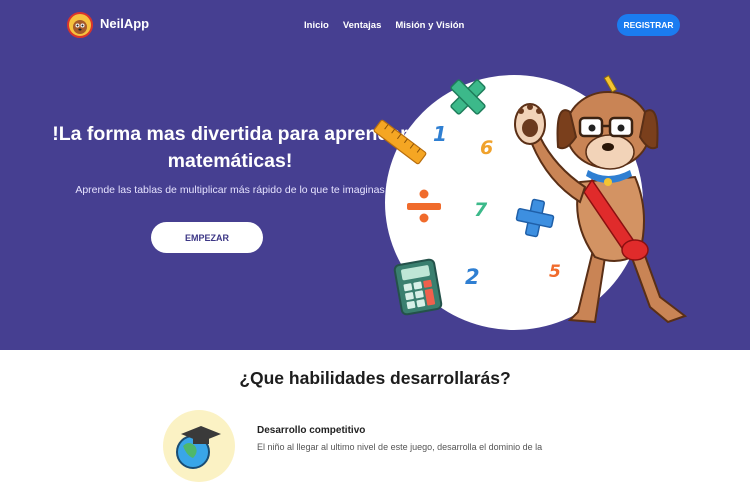  What do you see at coordinates (124, 23) in the screenshot?
I see `brand-name: NeilApp` at bounding box center [124, 23].